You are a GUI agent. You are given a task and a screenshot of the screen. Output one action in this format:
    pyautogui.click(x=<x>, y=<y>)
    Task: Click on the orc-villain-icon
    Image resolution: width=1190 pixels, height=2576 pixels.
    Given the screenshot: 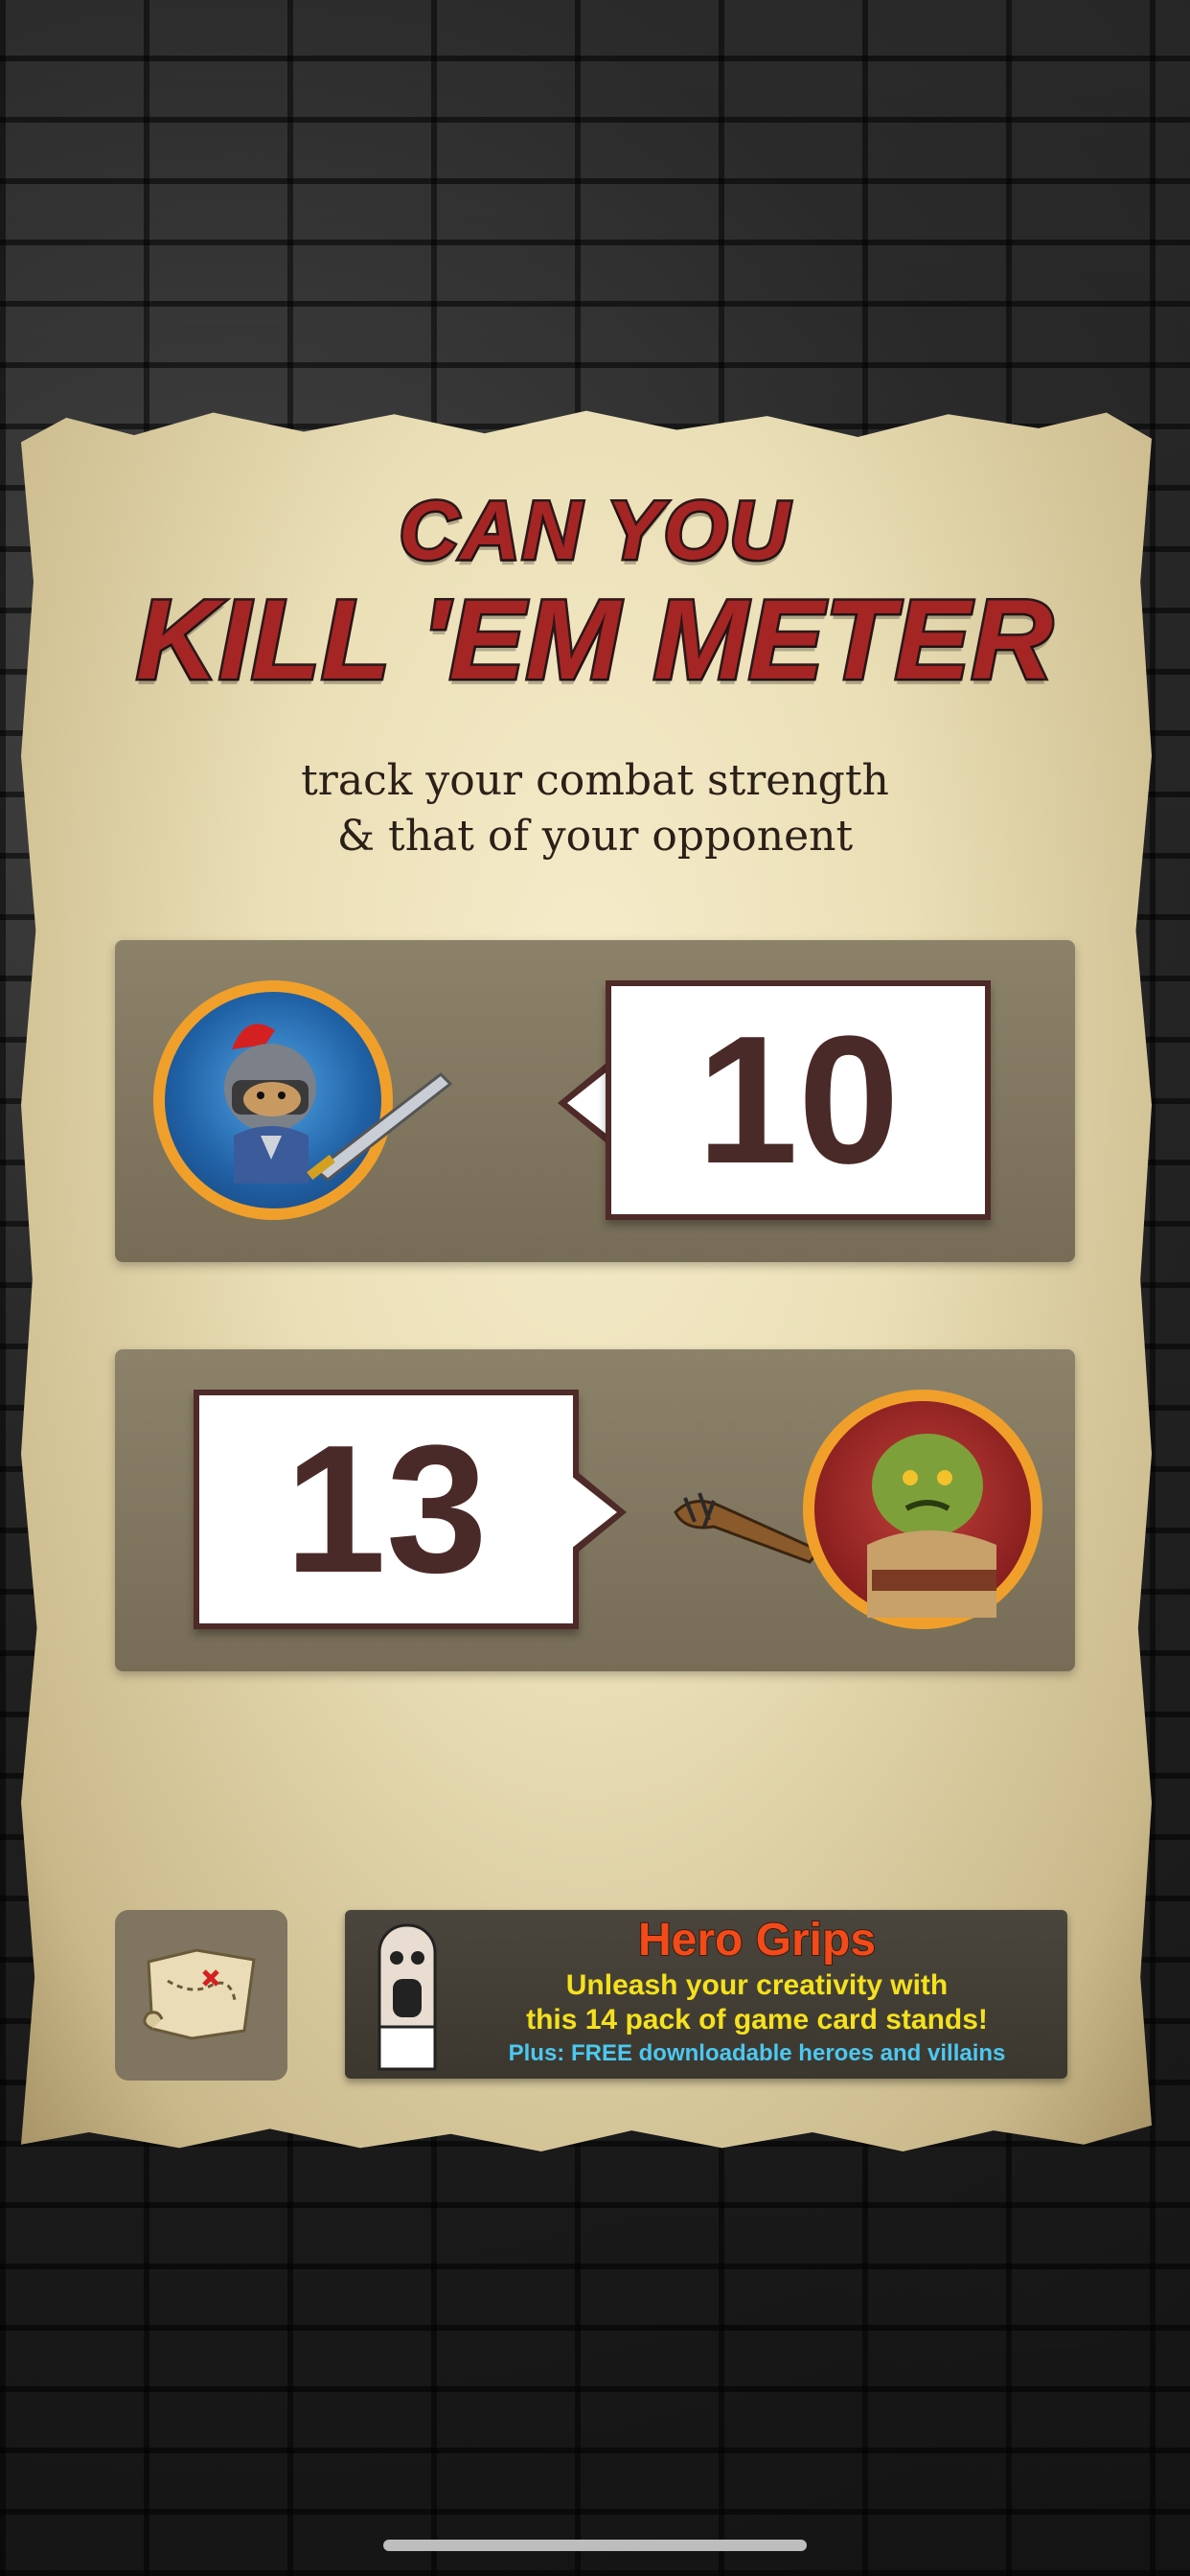 What is the action you would take?
    pyautogui.click(x=922, y=1509)
    